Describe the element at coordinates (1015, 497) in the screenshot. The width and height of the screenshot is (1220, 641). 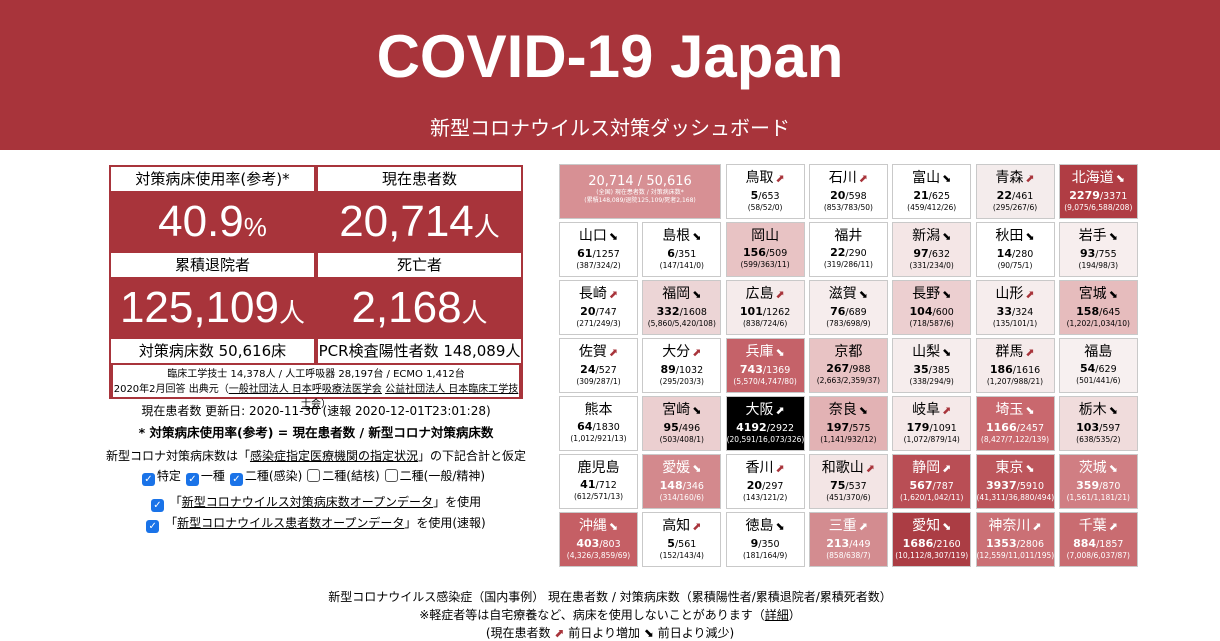
I see `prefecture-detail: (41,311/36,880/494)` at that location.